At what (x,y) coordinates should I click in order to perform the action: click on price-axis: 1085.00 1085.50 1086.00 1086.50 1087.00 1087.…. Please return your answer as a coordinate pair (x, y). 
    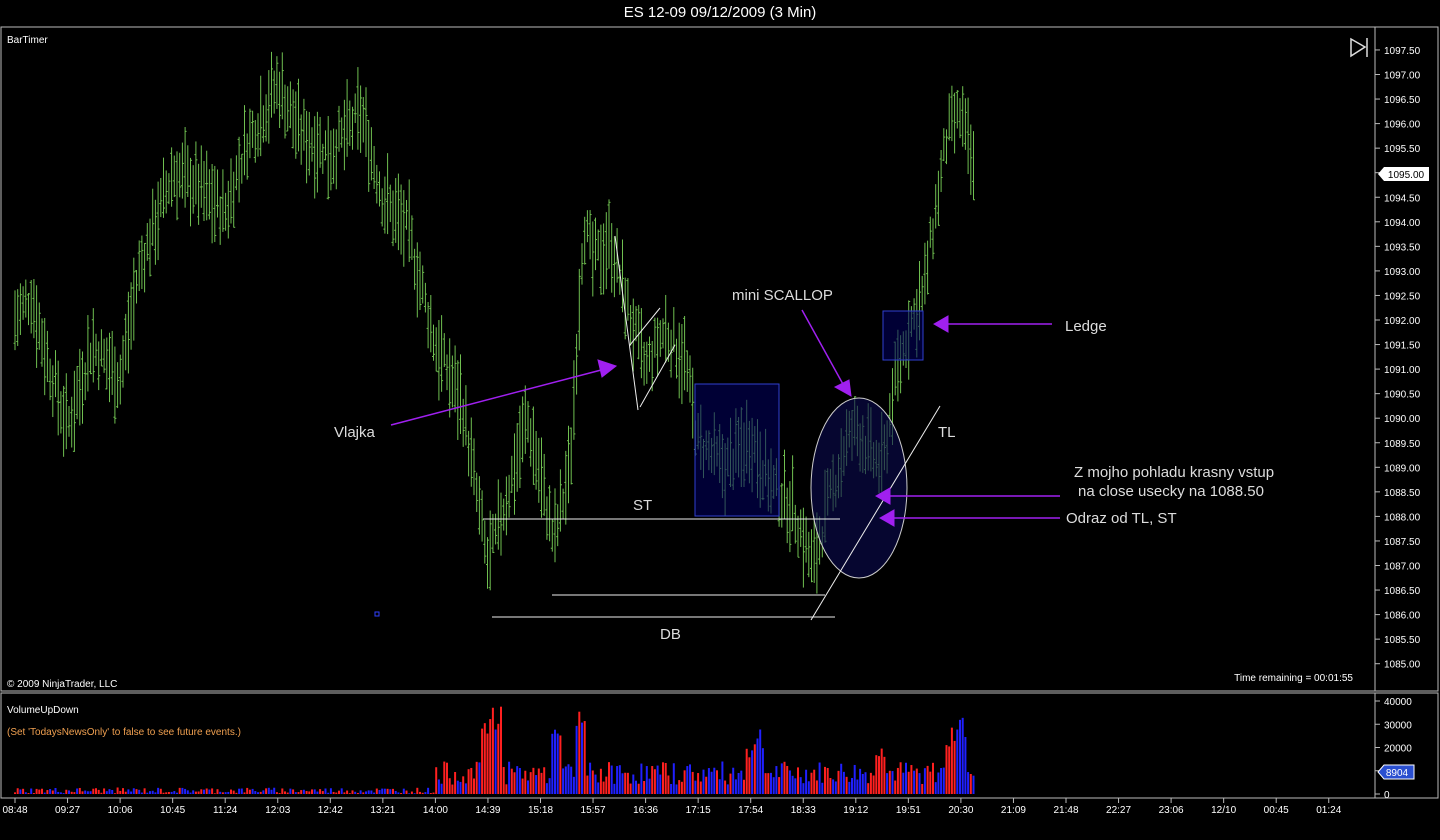
    Looking at the image, I should click on (1398, 358).